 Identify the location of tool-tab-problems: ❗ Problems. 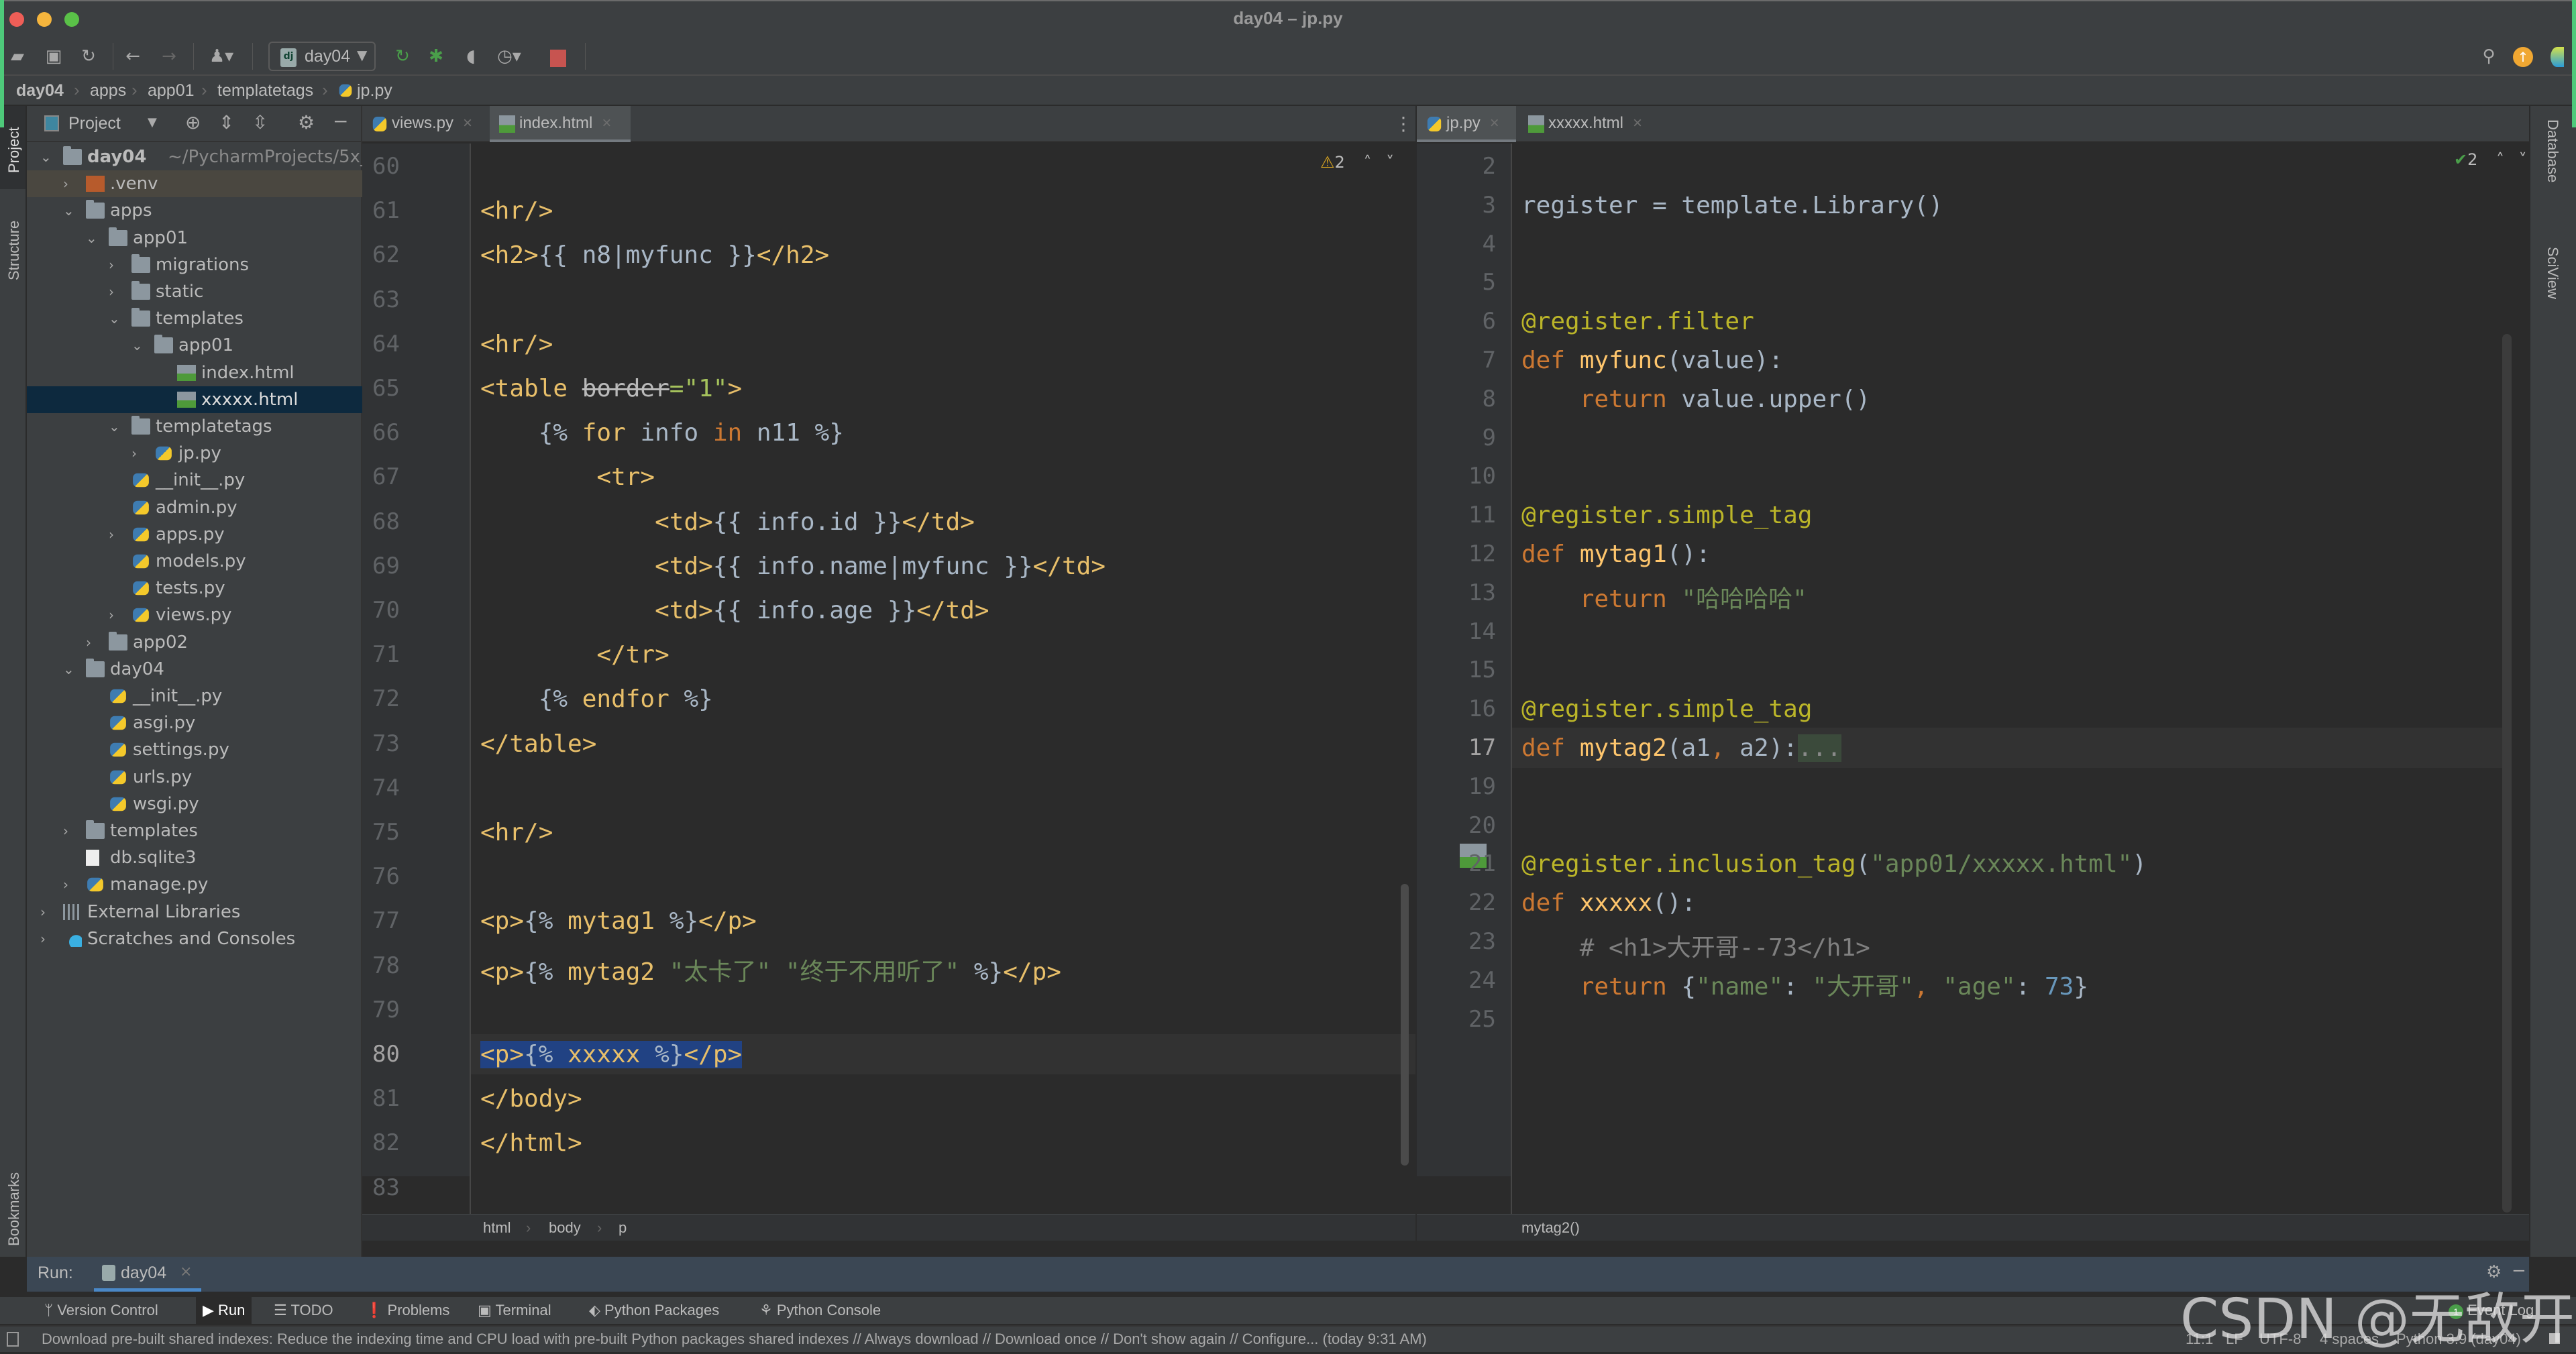
(407, 1310).